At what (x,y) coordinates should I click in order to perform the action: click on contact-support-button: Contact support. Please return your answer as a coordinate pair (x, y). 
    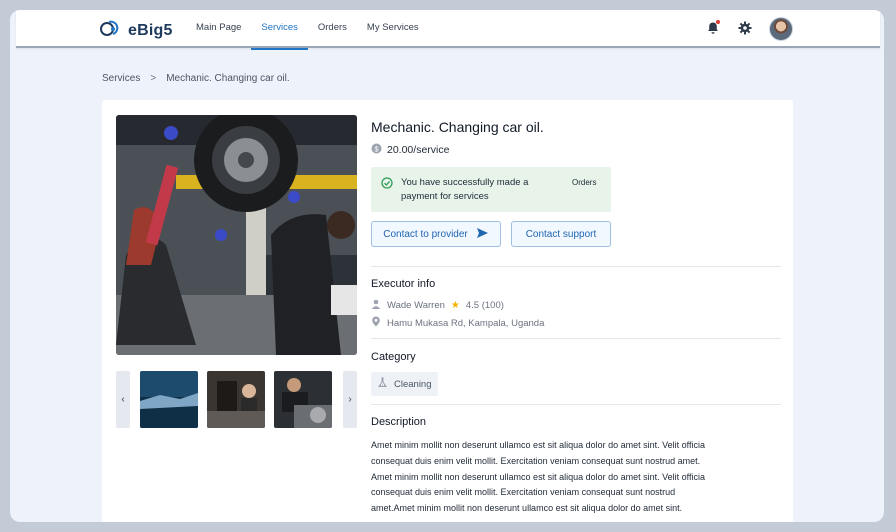
    Looking at the image, I should click on (561, 234).